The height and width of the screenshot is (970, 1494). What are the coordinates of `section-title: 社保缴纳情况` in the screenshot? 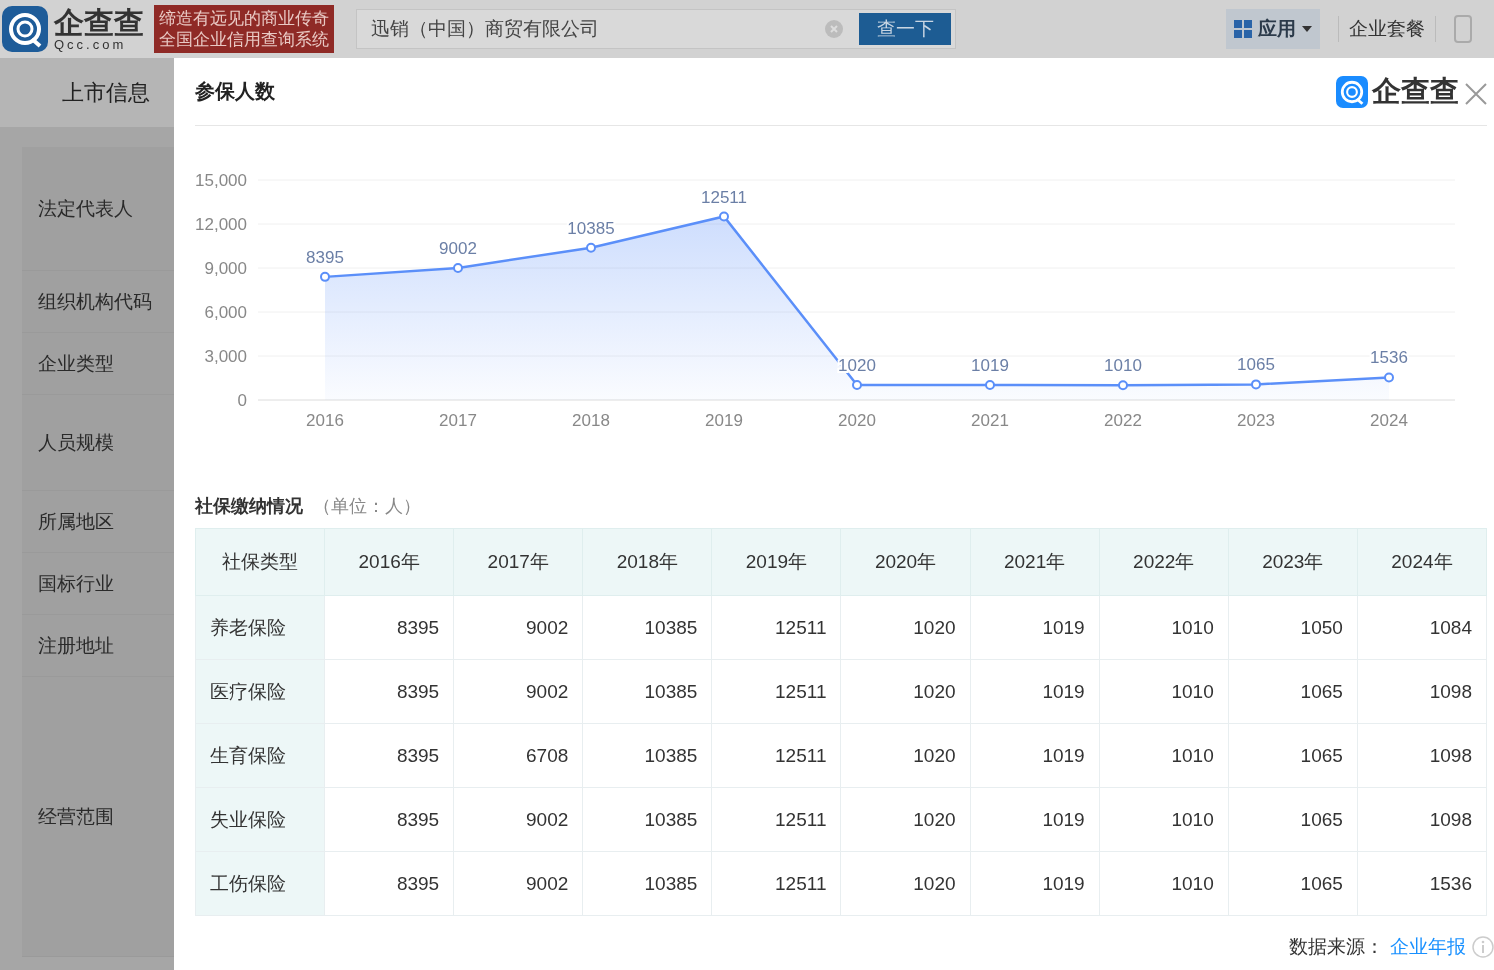 It's located at (249, 506).